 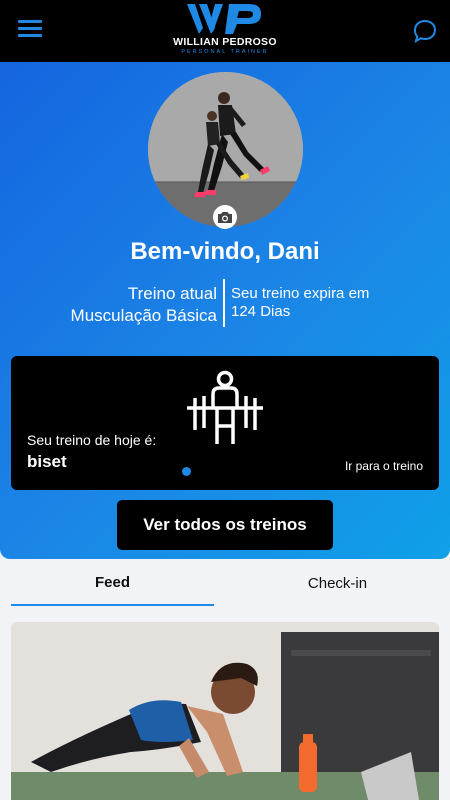 What do you see at coordinates (261, 311) in the screenshot?
I see `expiry-value: 124 Dias` at bounding box center [261, 311].